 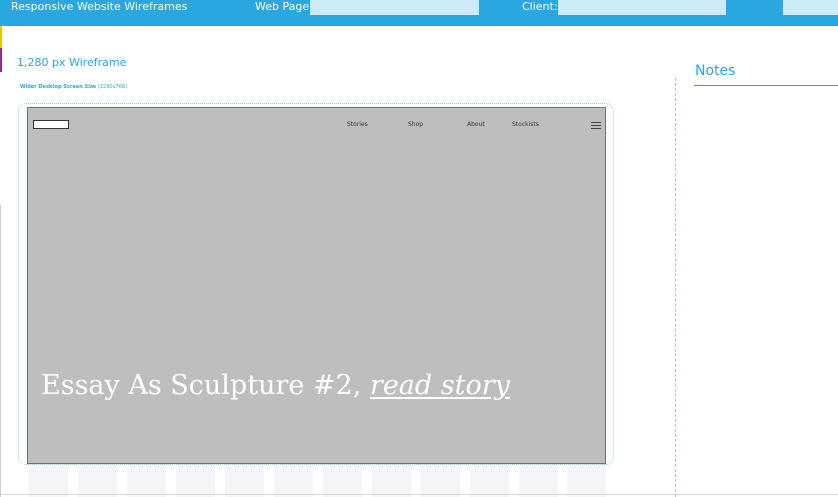 I want to click on client-label: Client:, so click(x=540, y=6).